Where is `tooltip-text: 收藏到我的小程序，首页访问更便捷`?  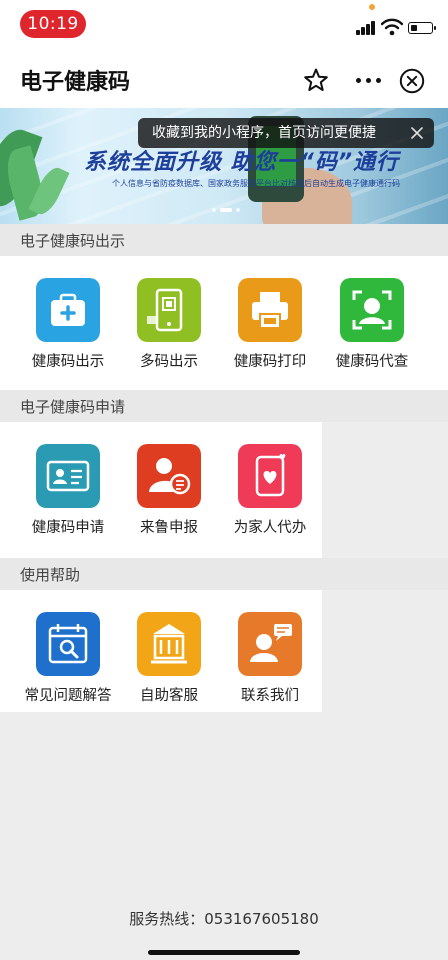
tooltip-text: 收藏到我的小程序，首页访问更便捷 is located at coordinates (264, 133).